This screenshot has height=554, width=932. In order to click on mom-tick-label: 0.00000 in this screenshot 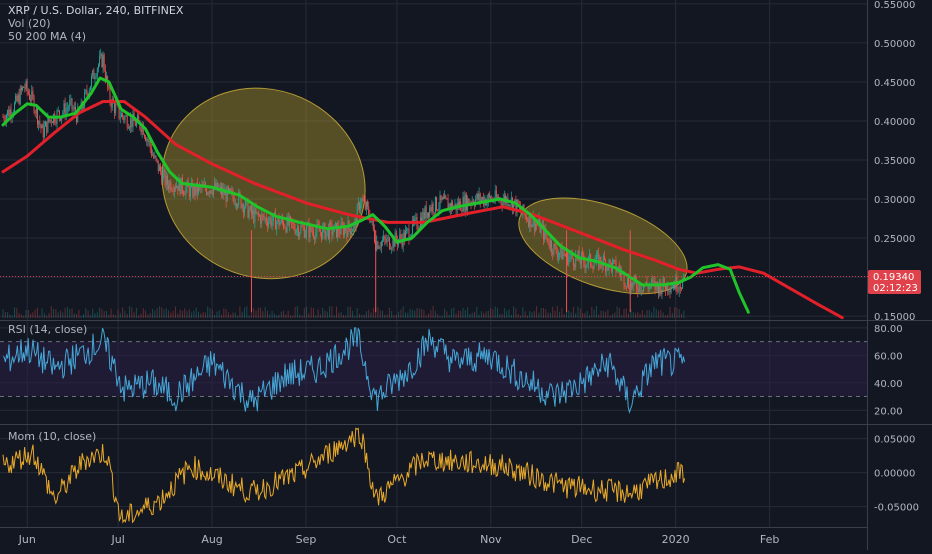, I will do `click(894, 474)`.